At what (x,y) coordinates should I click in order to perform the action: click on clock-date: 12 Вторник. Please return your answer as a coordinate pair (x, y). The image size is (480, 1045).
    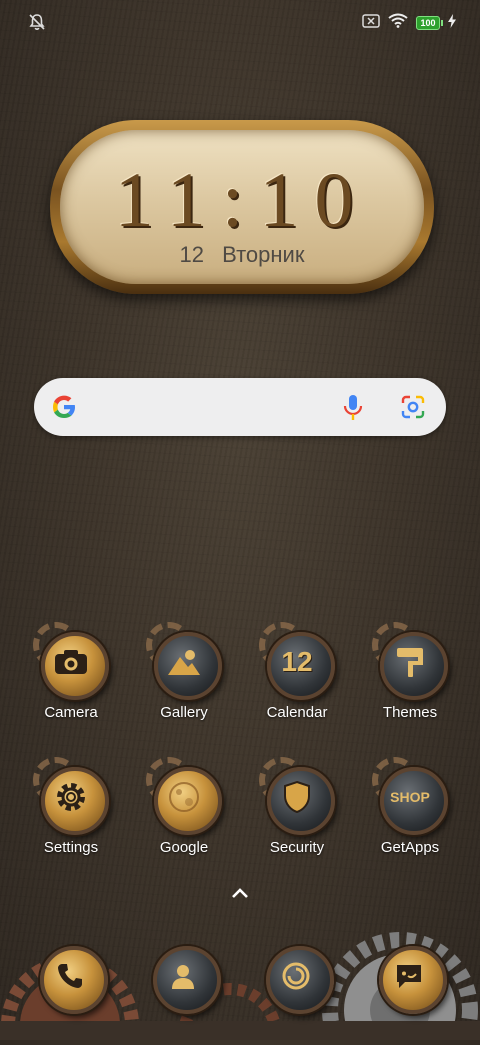
    Looking at the image, I should click on (242, 255).